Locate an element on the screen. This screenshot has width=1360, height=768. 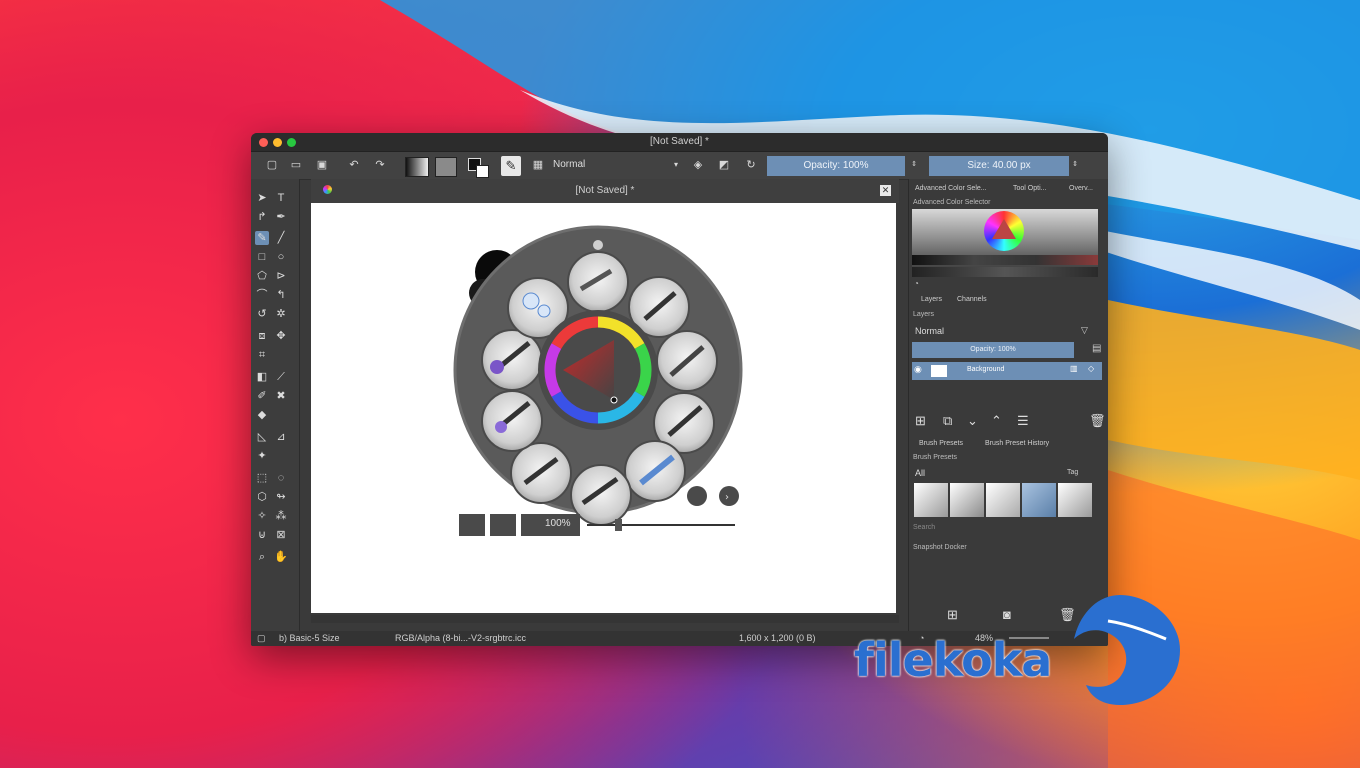
ellipse-select-icon: ◌ is located at coordinates (281, 478).